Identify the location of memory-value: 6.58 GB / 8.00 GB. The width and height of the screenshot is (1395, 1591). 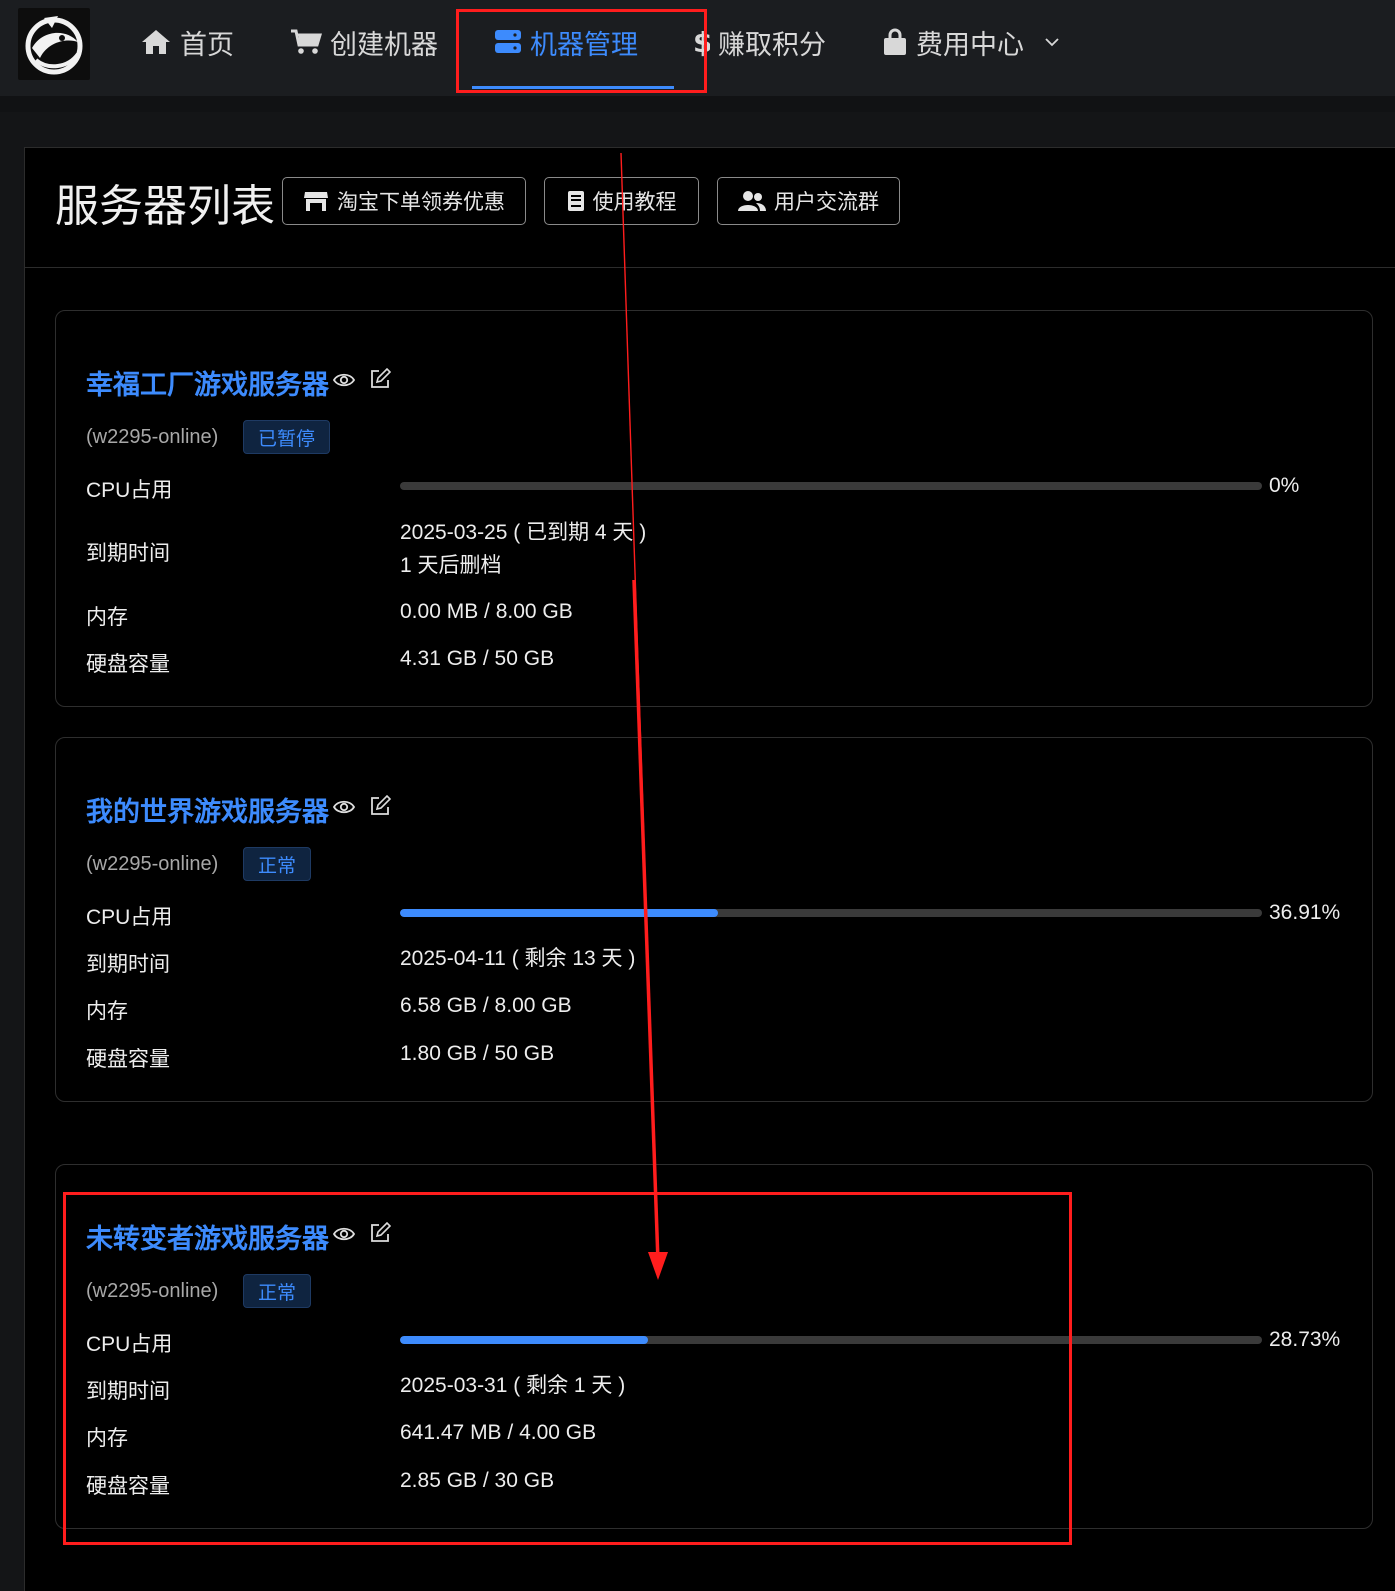
(486, 1005).